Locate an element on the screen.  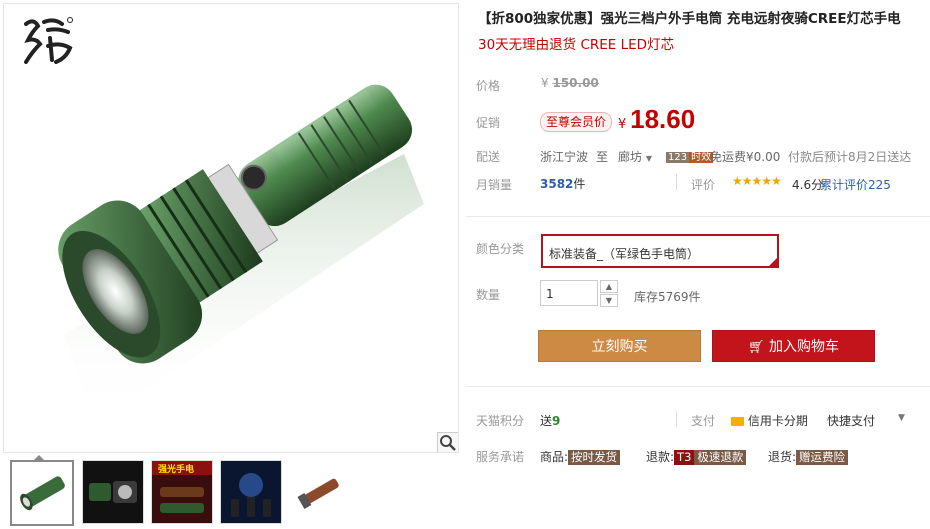
delivery-time-badge: 123 时效 is located at coordinates (690, 157).